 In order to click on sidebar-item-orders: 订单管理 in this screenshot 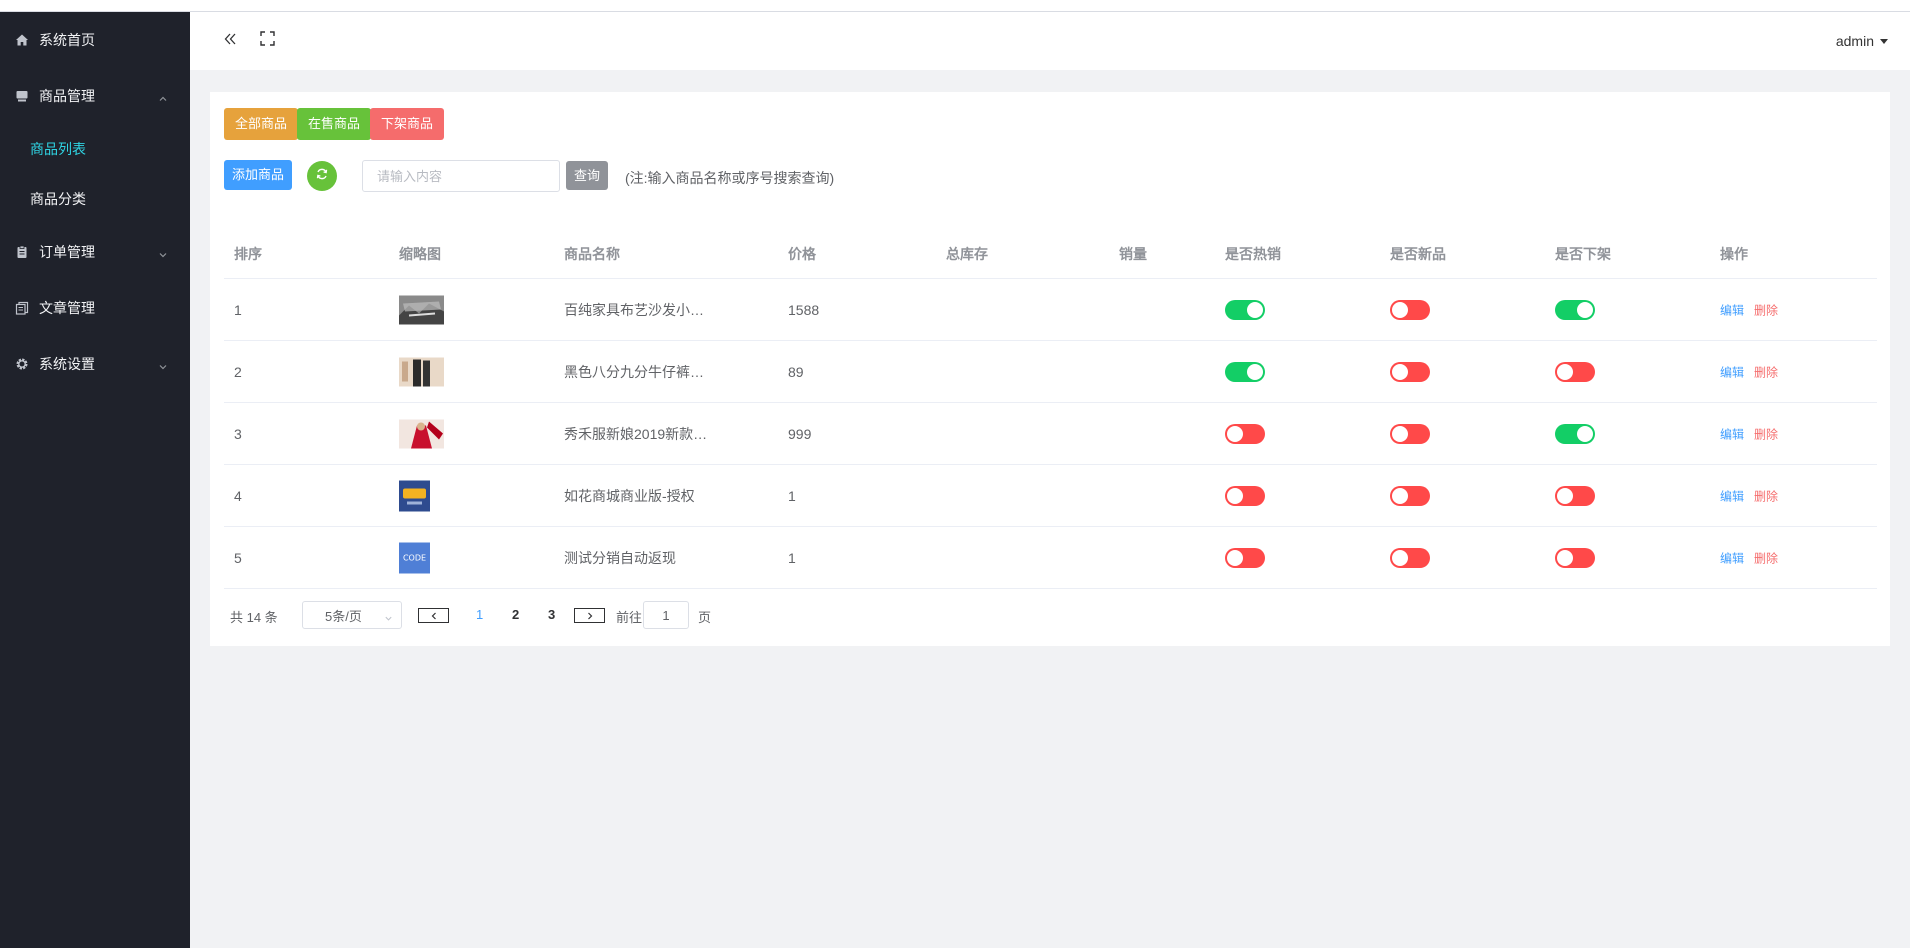, I will do `click(95, 252)`.